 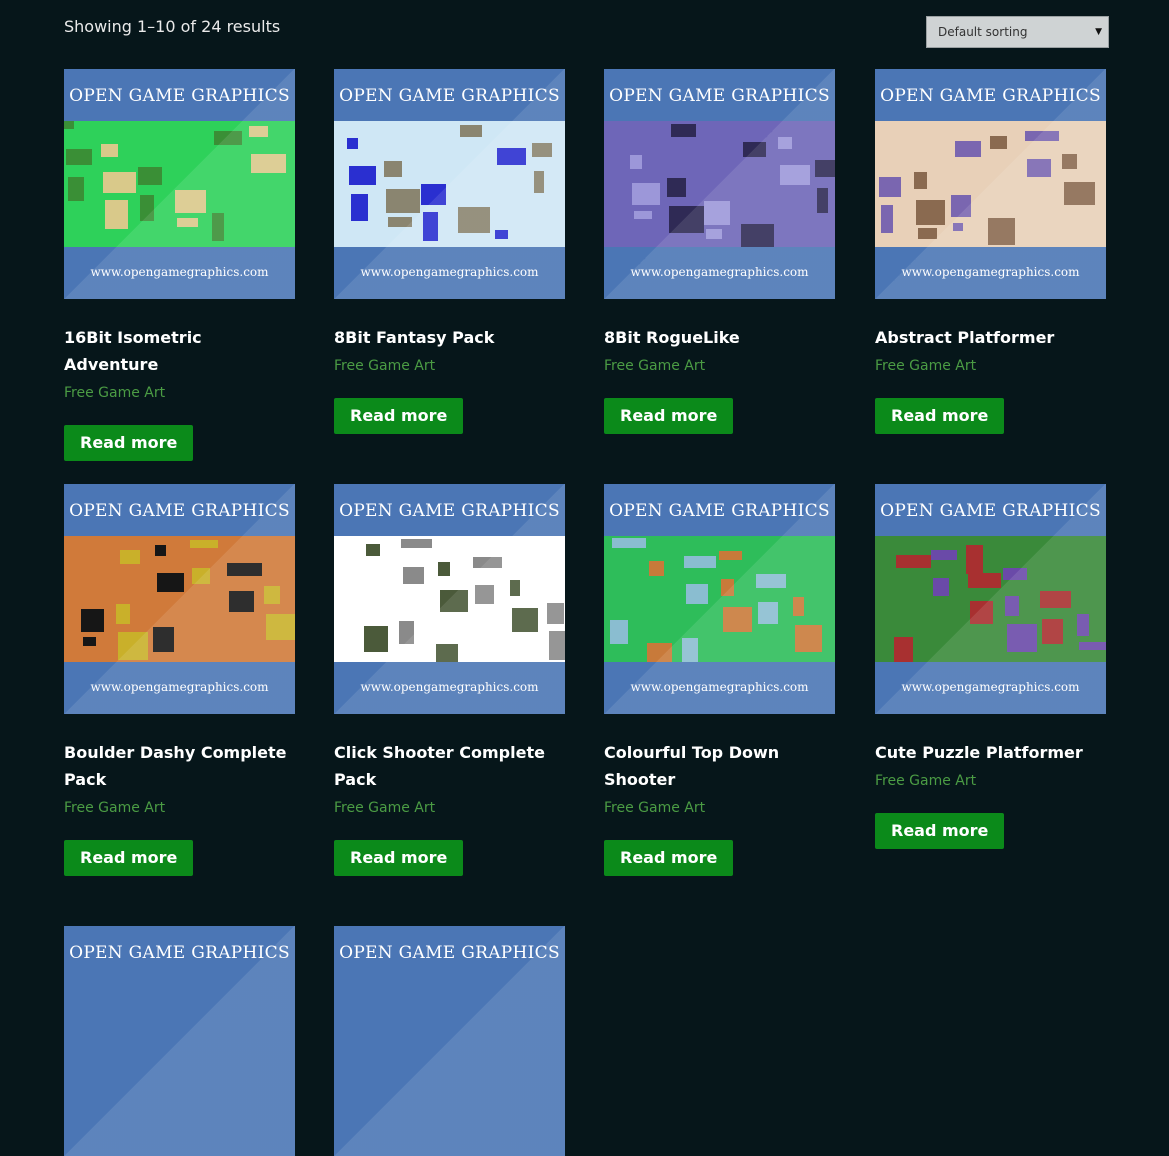 I want to click on product-title: Abstract Platformer, so click(x=992, y=337).